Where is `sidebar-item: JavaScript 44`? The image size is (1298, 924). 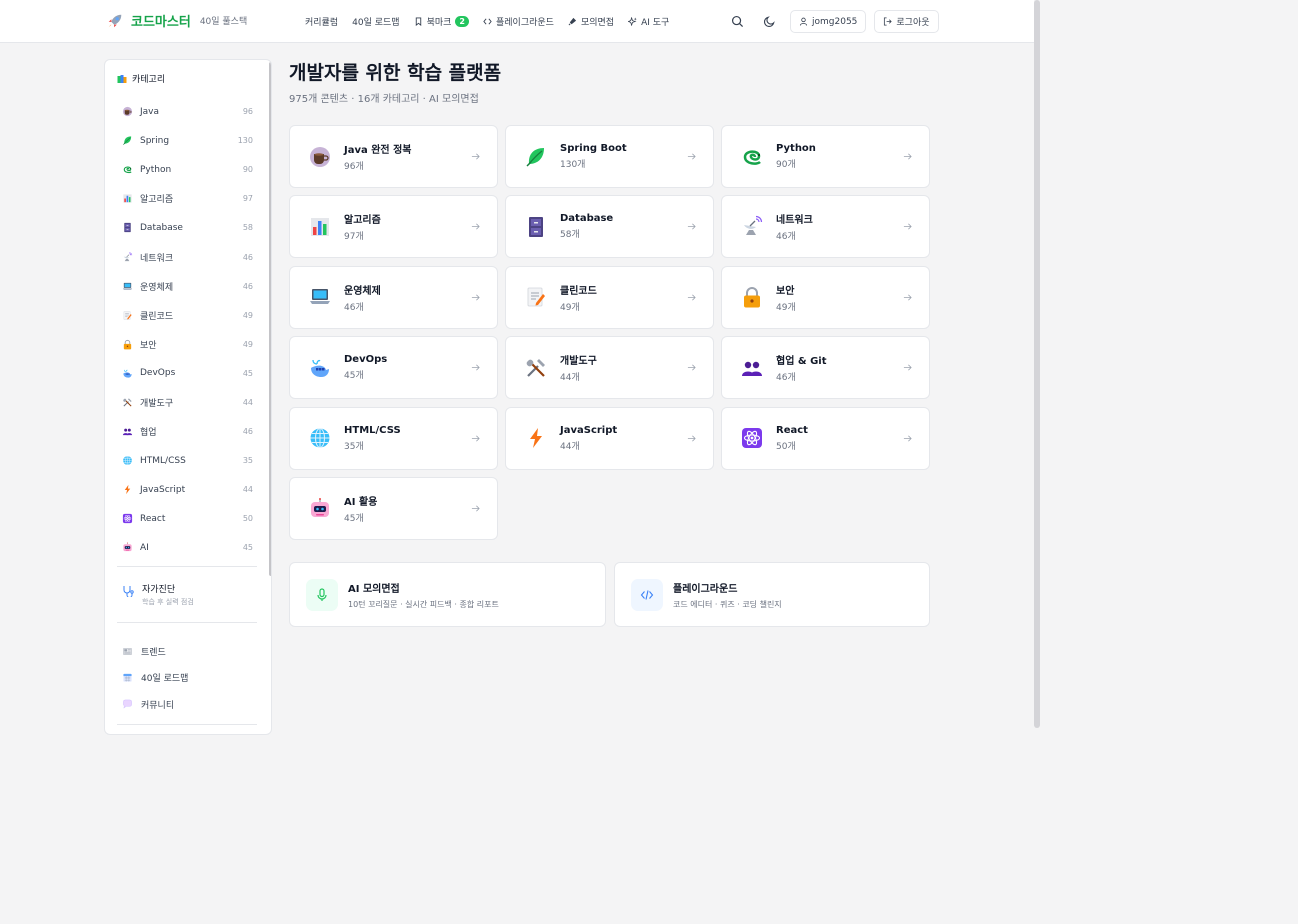
sidebar-item: JavaScript 44 is located at coordinates (187, 489).